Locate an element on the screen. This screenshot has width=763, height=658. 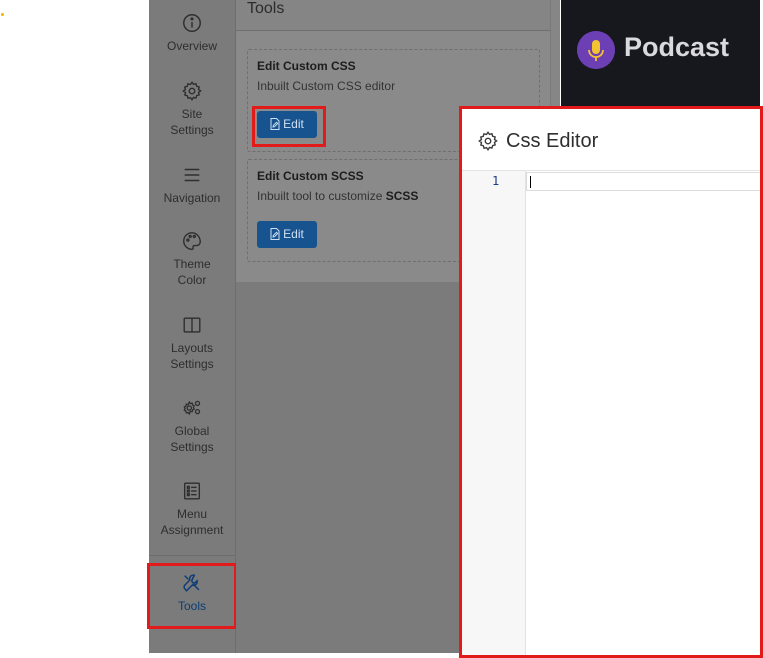
sidebar-item-label: Overview is located at coordinates (191, 46).